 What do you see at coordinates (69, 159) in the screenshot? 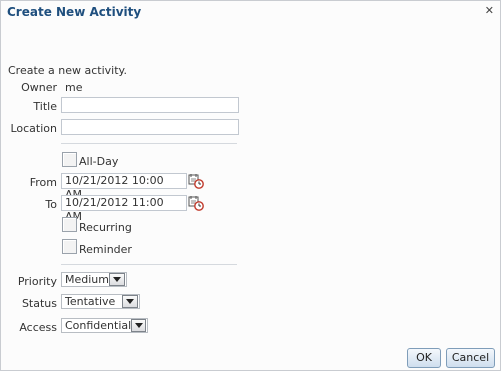
I see `allday-checkbox` at bounding box center [69, 159].